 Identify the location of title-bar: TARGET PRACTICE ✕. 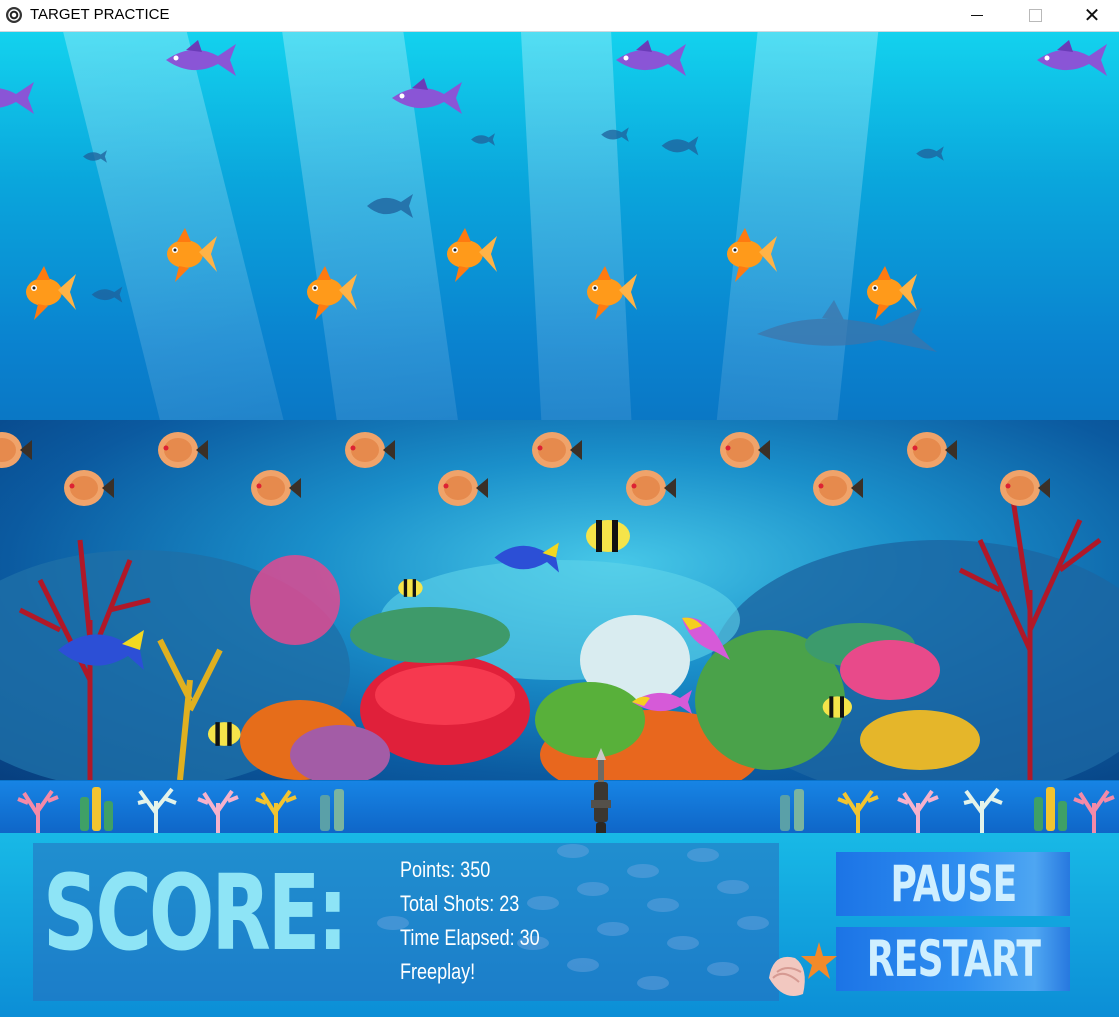
(559, 16).